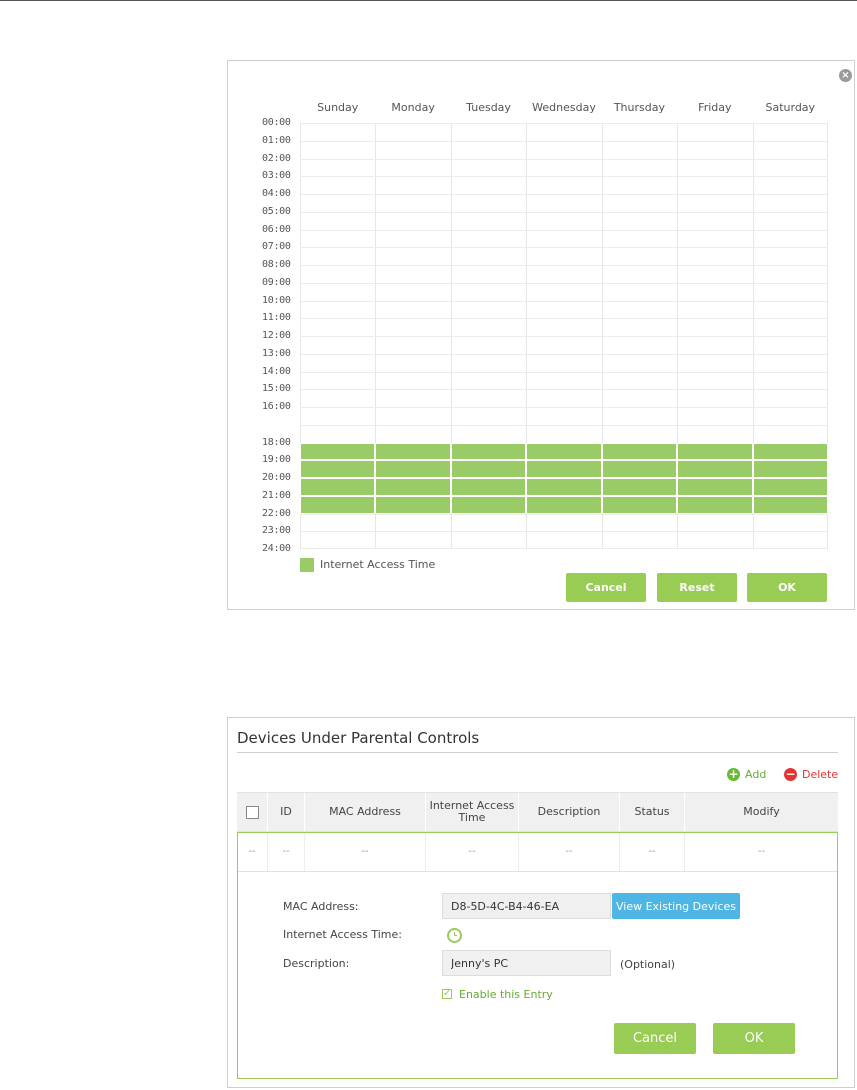 This screenshot has height=1090, width=857. Describe the element at coordinates (276, 193) in the screenshot. I see `hour-label: 04:00` at that location.